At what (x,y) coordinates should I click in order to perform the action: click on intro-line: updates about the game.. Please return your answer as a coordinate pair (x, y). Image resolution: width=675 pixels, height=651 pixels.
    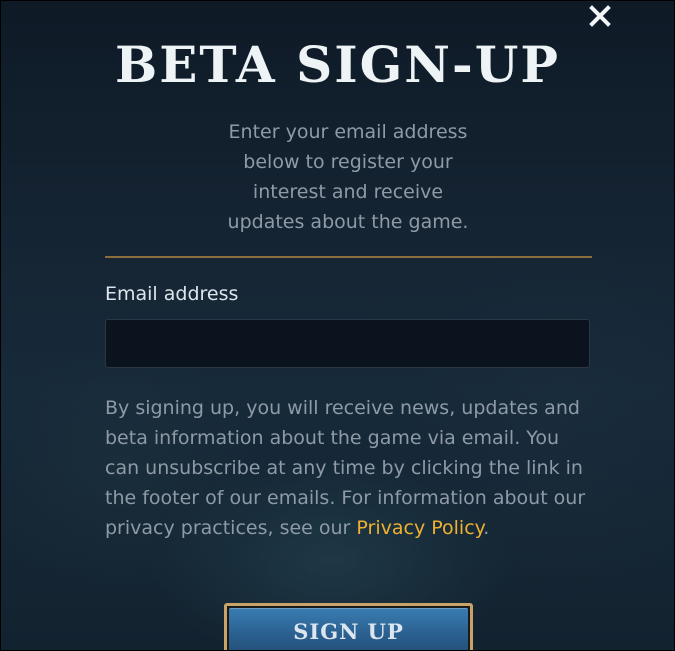
    Looking at the image, I should click on (348, 222).